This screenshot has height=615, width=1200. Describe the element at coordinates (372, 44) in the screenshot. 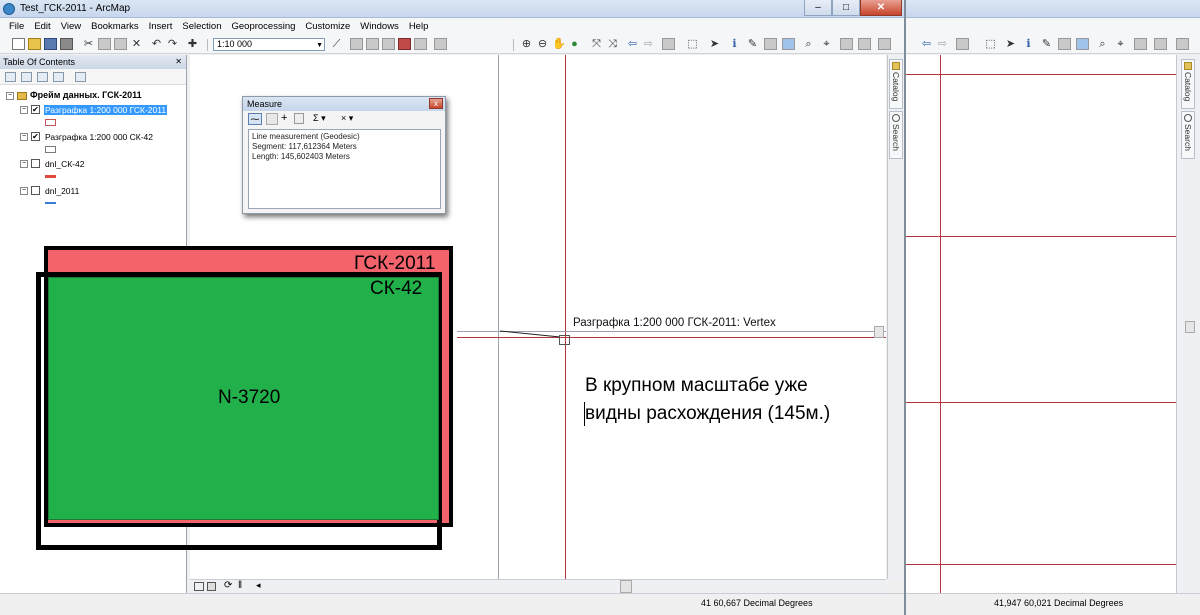

I see `catalog-window-icon` at that location.